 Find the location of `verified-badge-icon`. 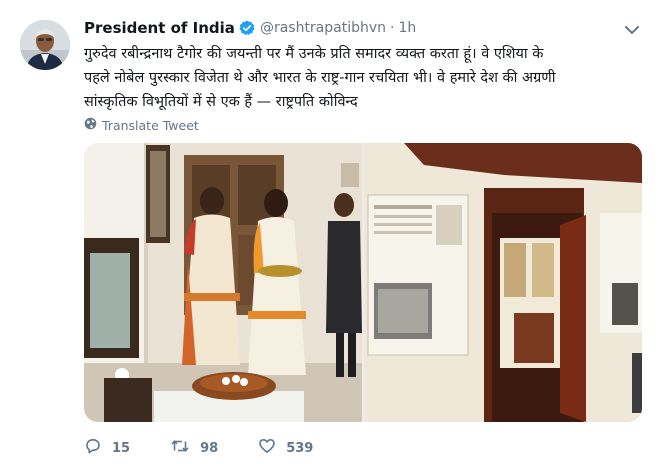

verified-badge-icon is located at coordinates (247, 28).